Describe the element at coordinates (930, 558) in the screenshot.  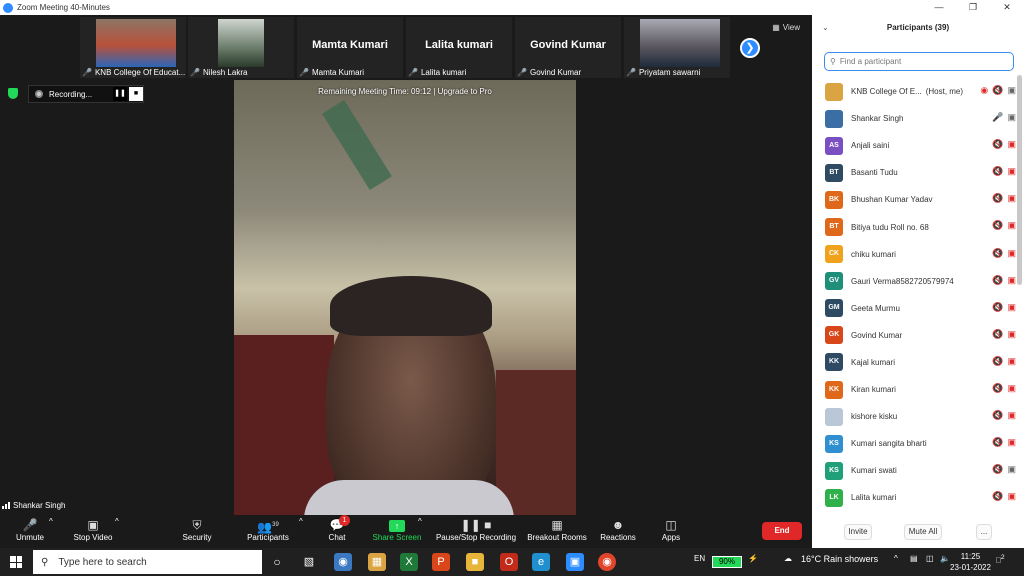
I see `network-icon: ◫` at that location.